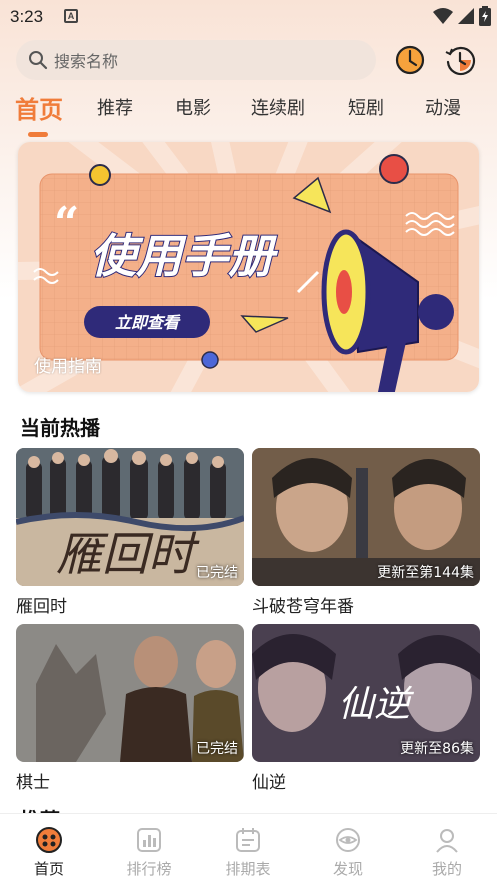  What do you see at coordinates (248, 869) in the screenshot?
I see `nav-label: 排期表` at bounding box center [248, 869].